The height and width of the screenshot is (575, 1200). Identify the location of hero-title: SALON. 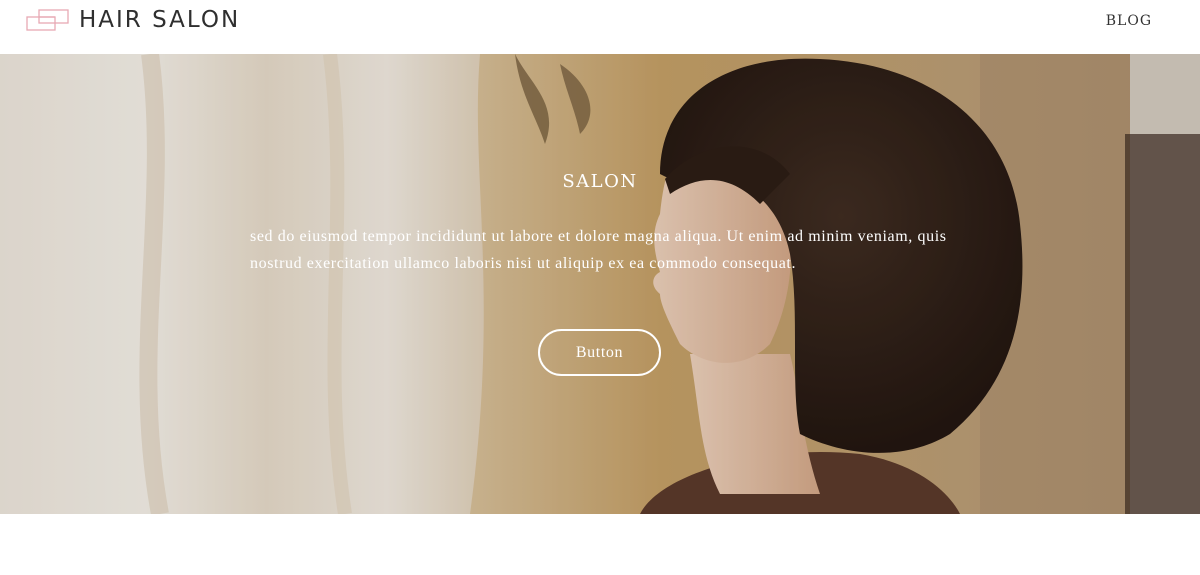
(600, 181).